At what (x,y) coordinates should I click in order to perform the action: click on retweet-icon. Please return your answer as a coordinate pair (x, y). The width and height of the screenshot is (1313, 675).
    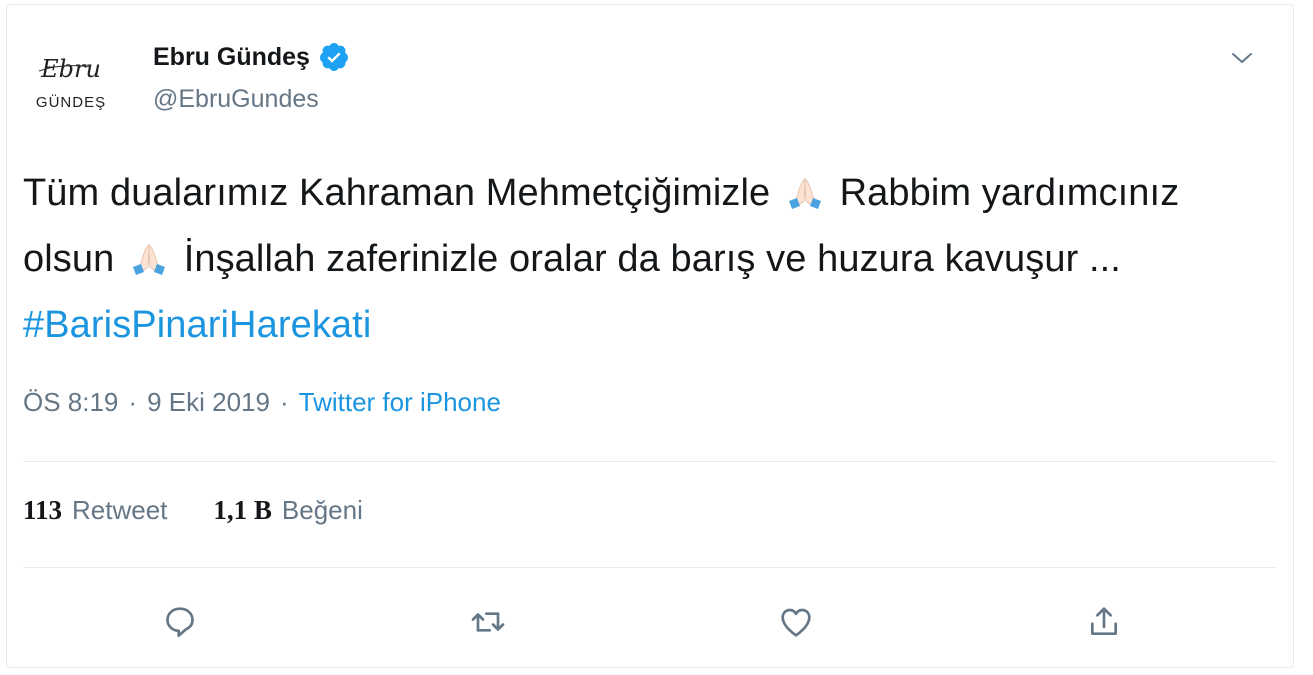
    Looking at the image, I should click on (488, 622).